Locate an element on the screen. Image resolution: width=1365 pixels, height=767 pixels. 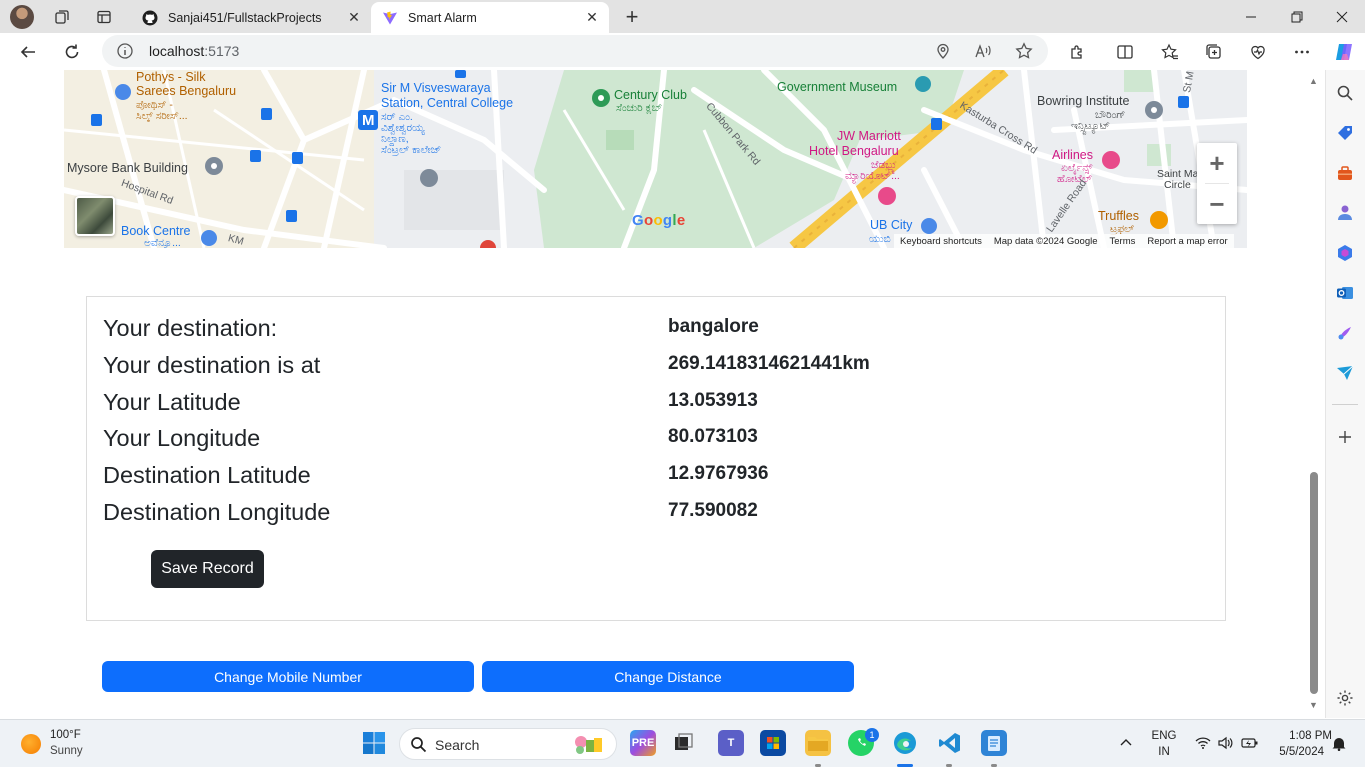
close-window-button is located at coordinates (1342, 16).